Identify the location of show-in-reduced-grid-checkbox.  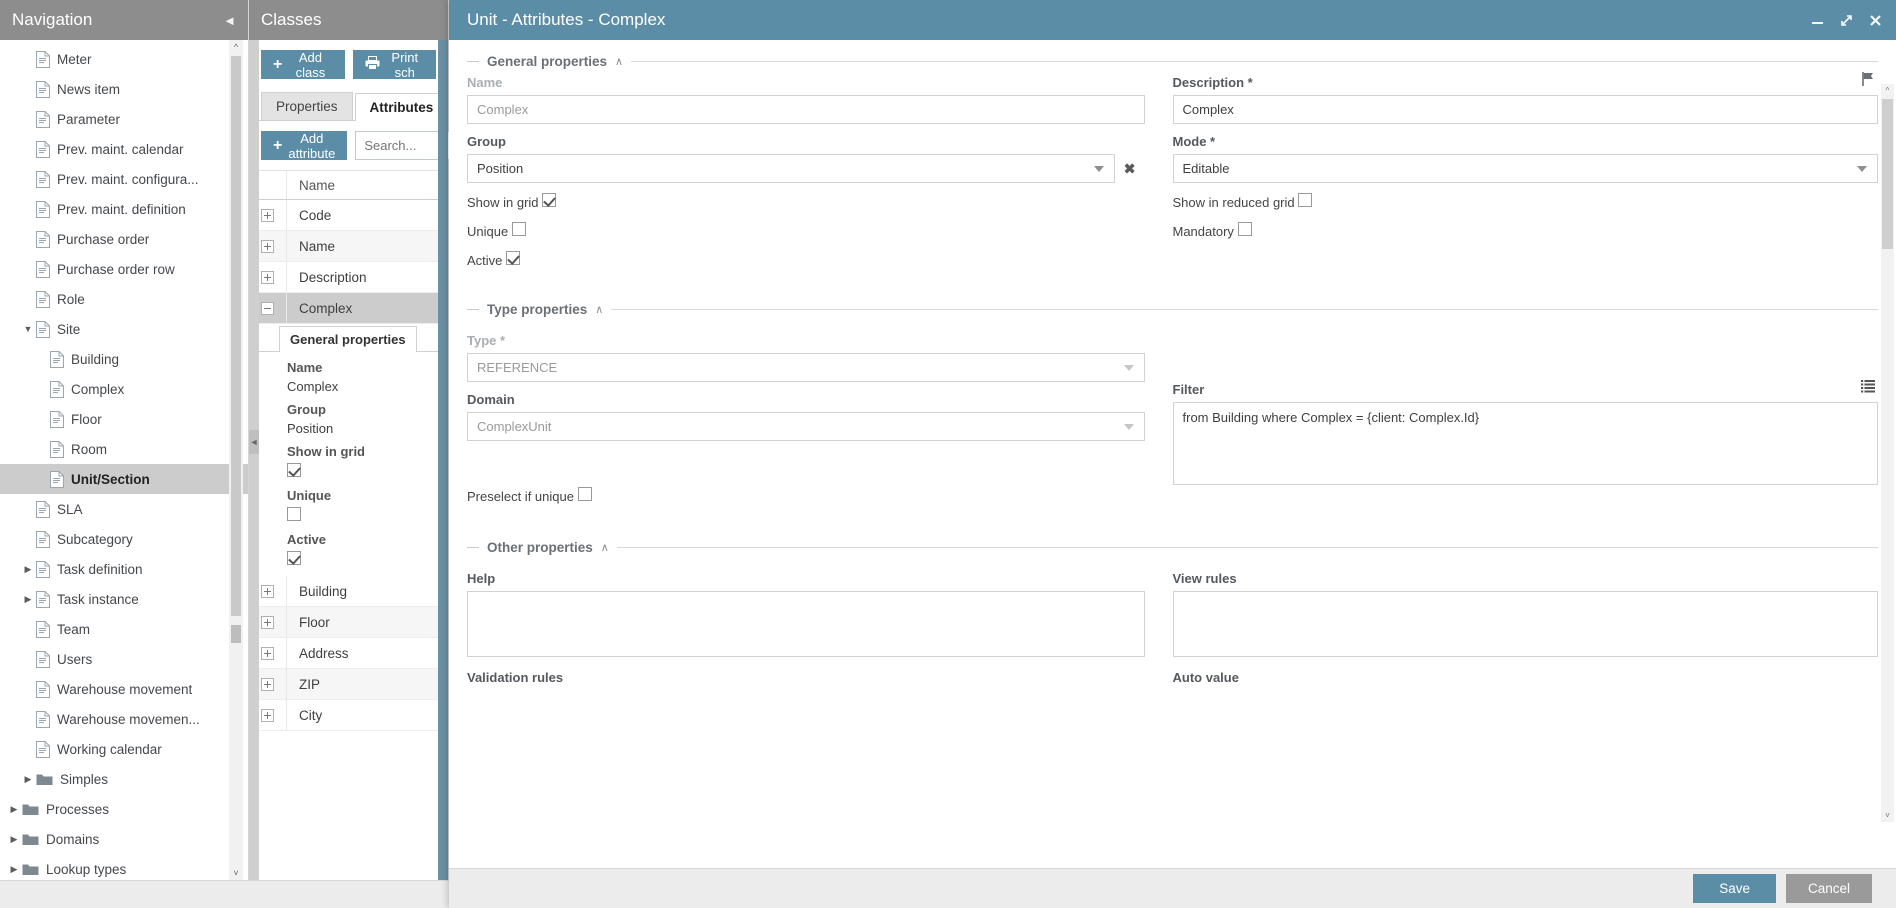
(1305, 200).